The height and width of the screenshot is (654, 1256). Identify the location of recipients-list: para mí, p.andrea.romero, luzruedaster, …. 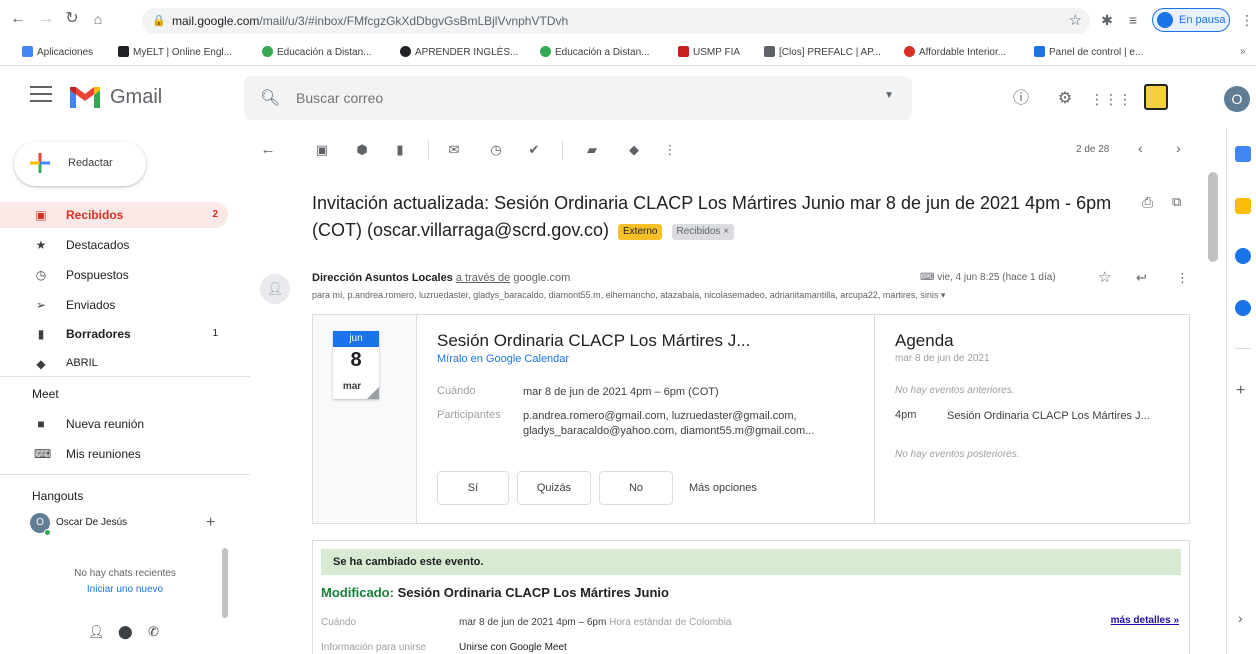
(727, 295).